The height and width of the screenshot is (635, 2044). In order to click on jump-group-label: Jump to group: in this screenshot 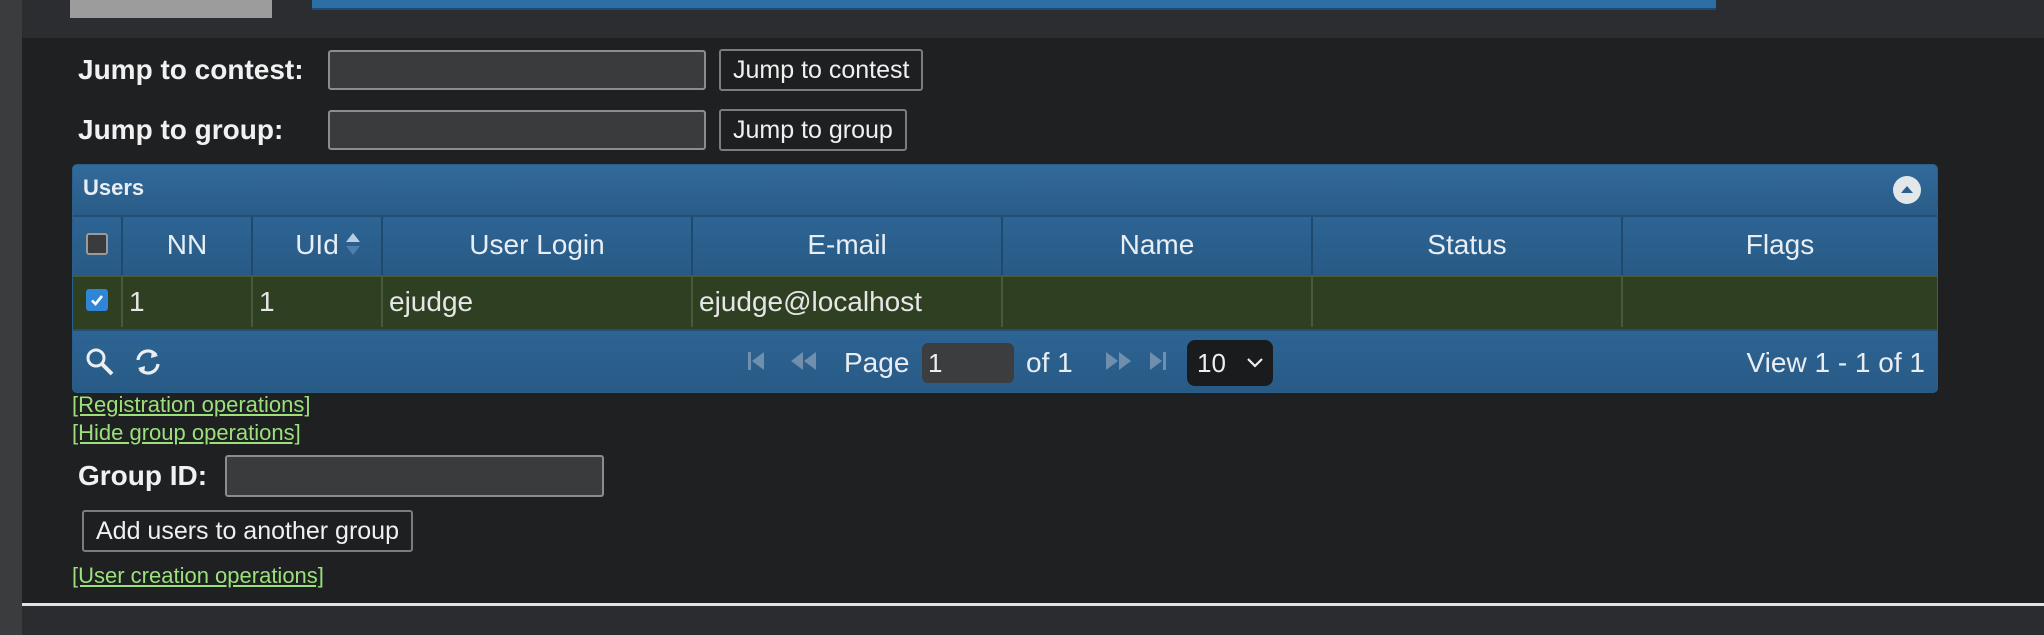, I will do `click(181, 129)`.